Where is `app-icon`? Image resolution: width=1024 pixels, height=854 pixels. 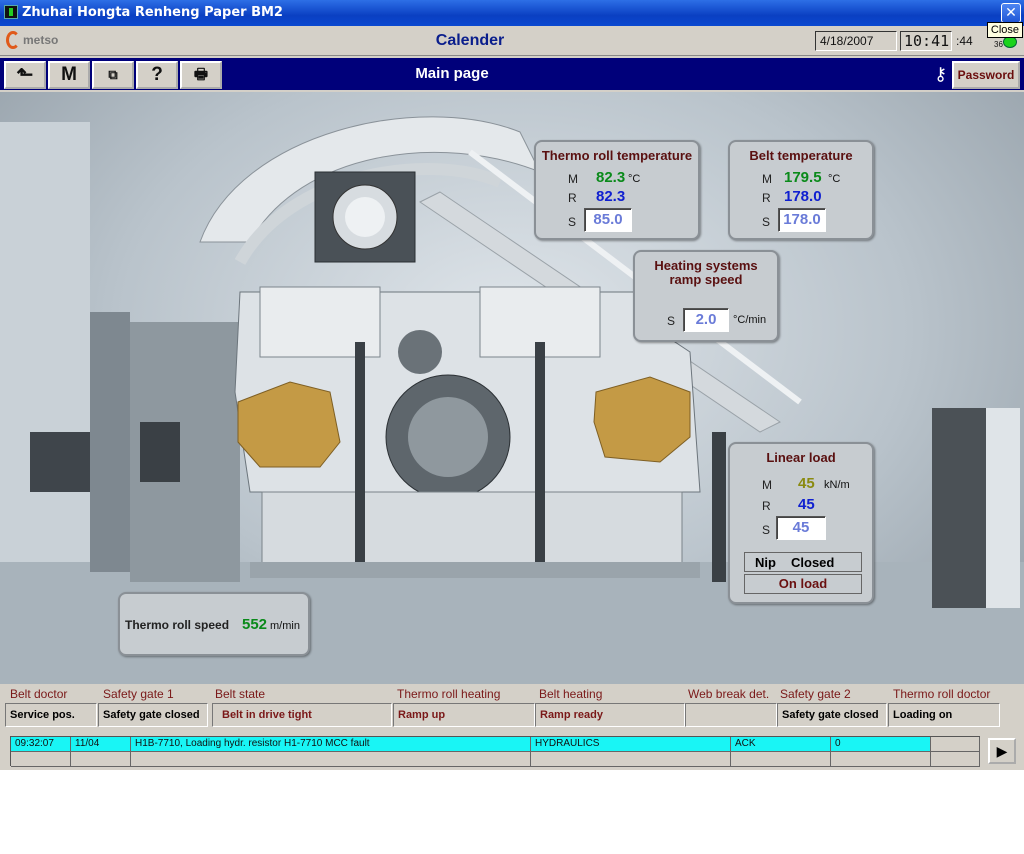 app-icon is located at coordinates (11, 12).